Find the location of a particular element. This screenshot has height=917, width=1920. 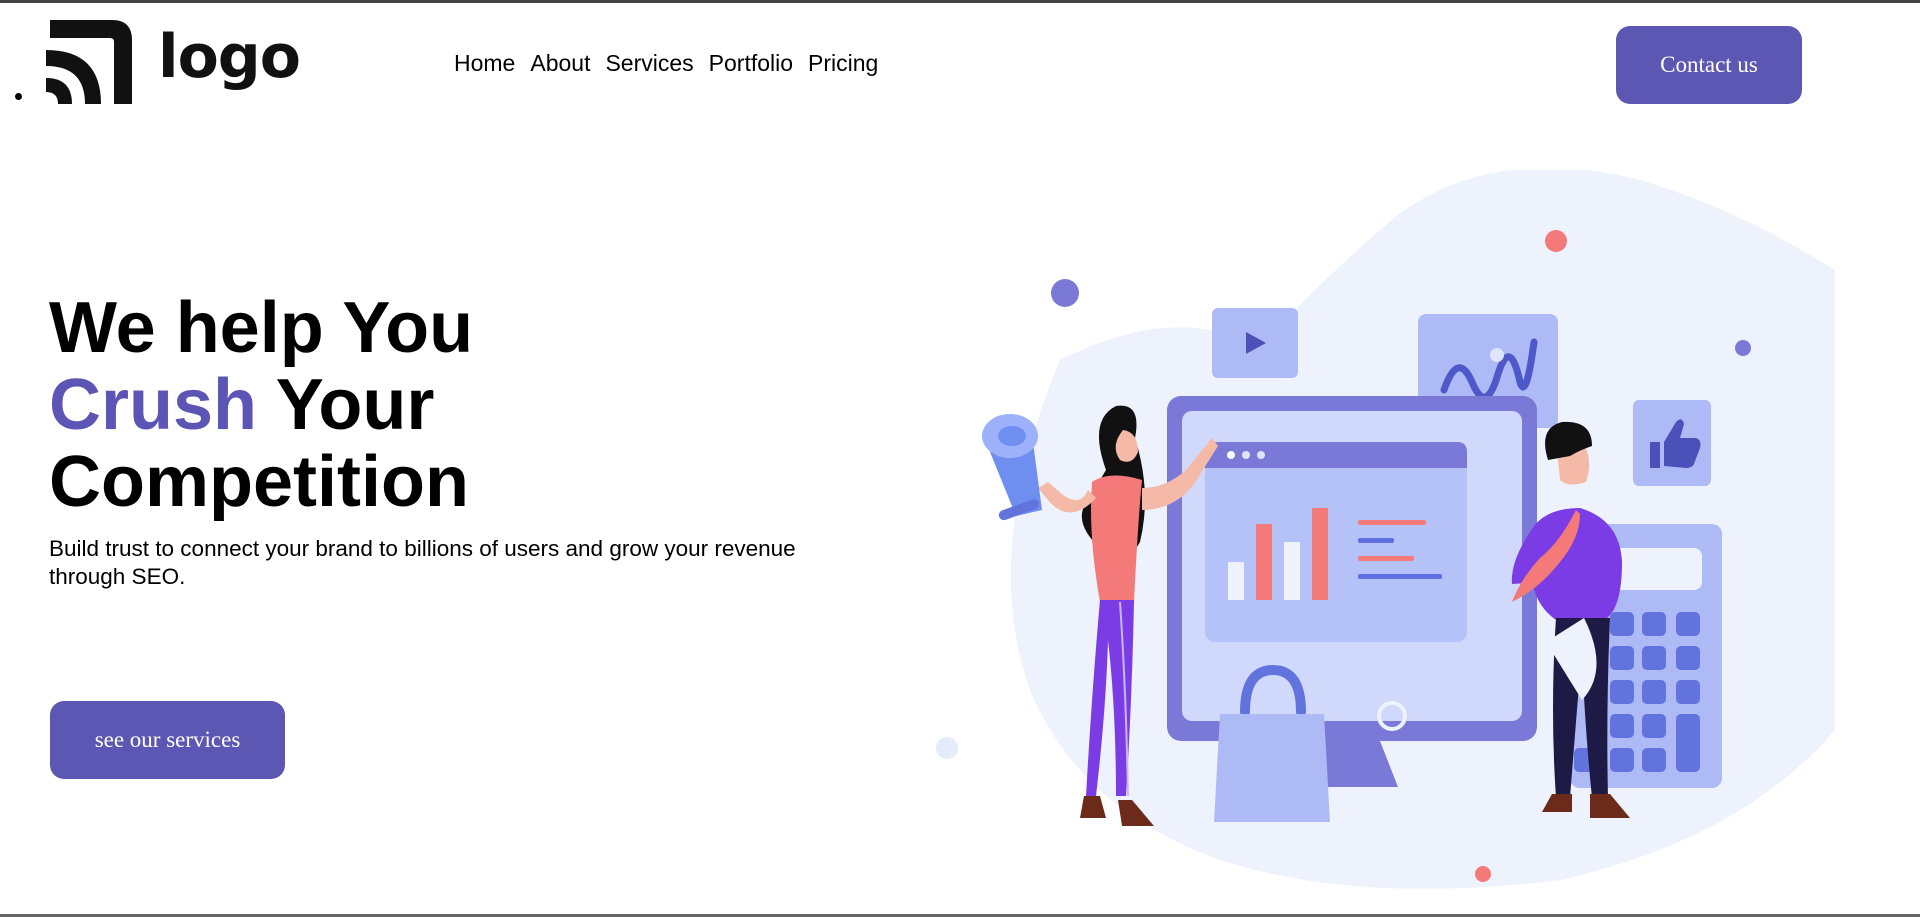

main-nav: Home About Services Portfolio Pricing is located at coordinates (666, 63).